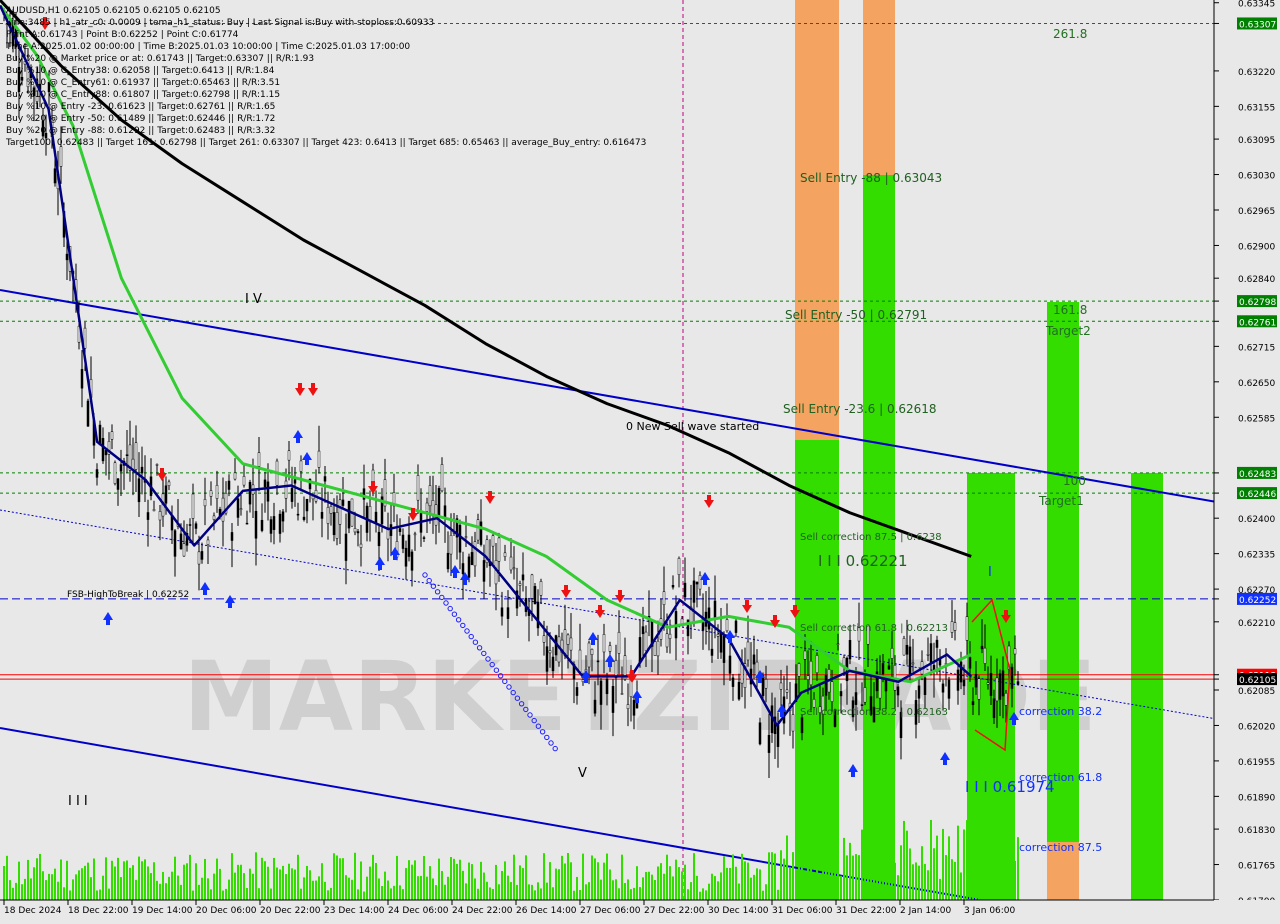 Image resolution: width=1280 pixels, height=924 pixels. Describe the element at coordinates (860, 409) in the screenshot. I see `sell-entry-23-label: Sell Entry -23.6 | 0.62618` at that location.